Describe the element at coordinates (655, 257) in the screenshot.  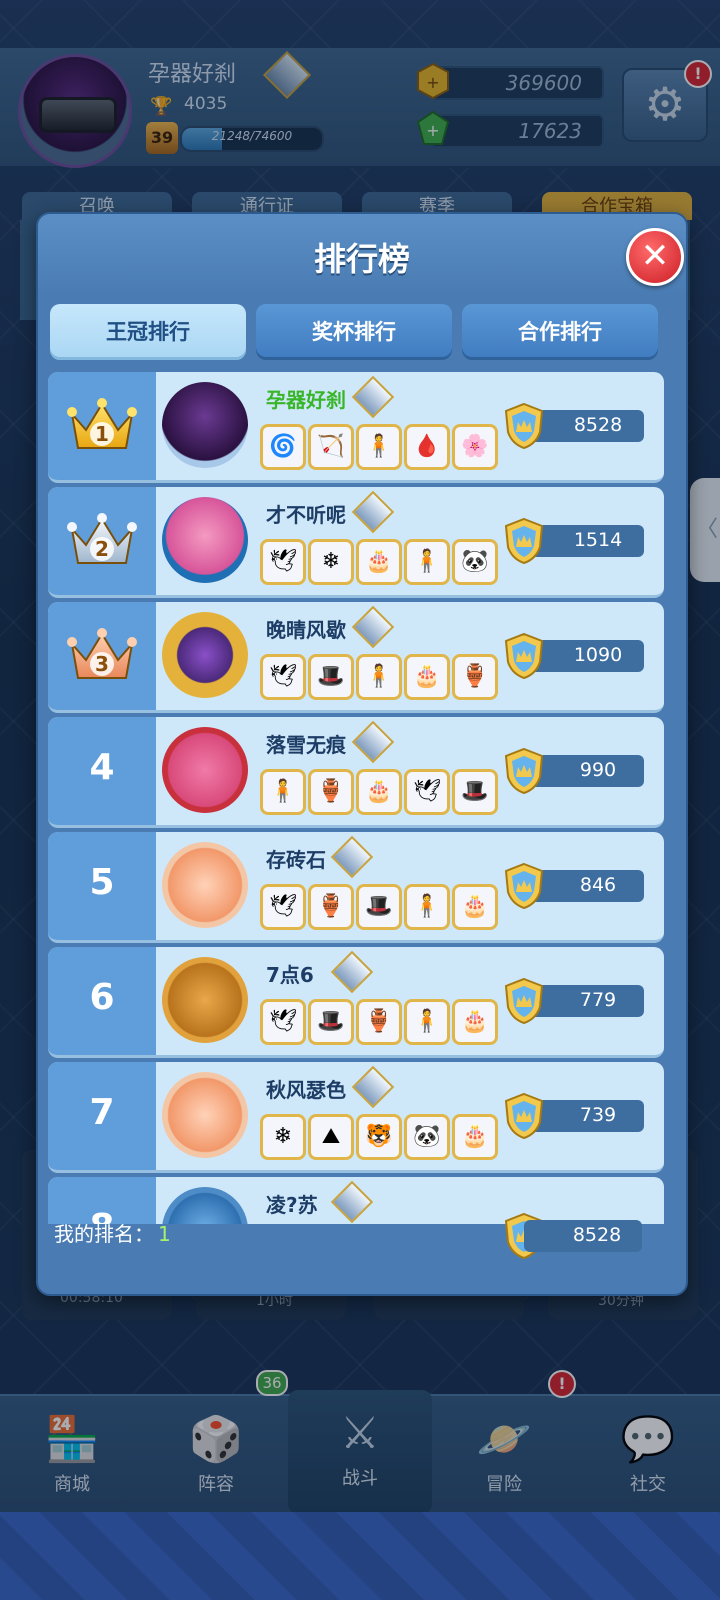
I see `close-button: ✕` at that location.